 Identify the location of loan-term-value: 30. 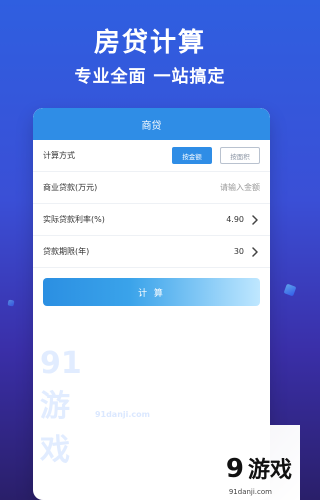
(246, 251).